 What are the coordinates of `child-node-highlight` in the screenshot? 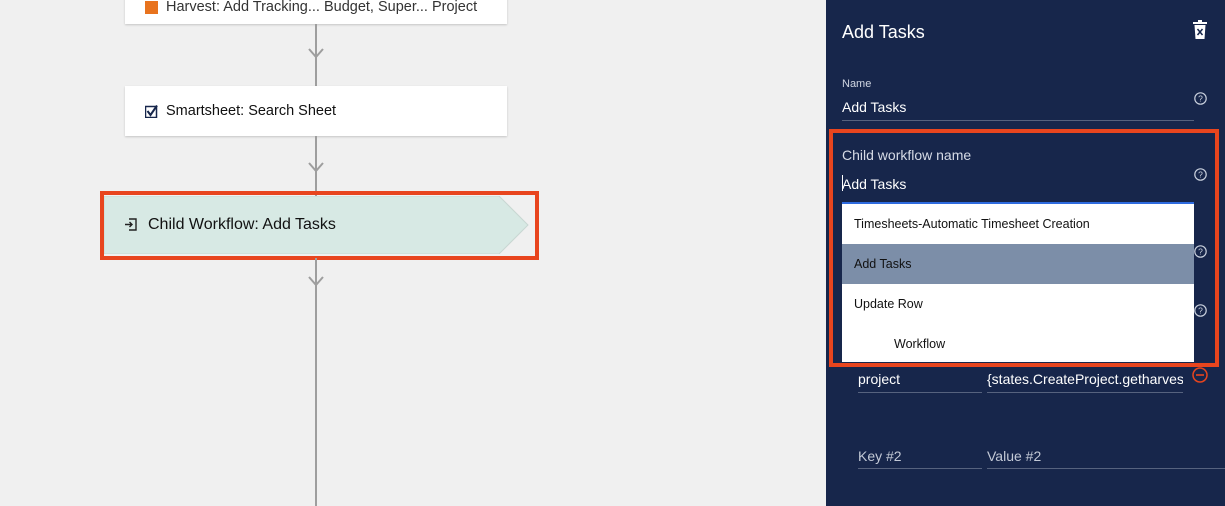 It's located at (319, 225).